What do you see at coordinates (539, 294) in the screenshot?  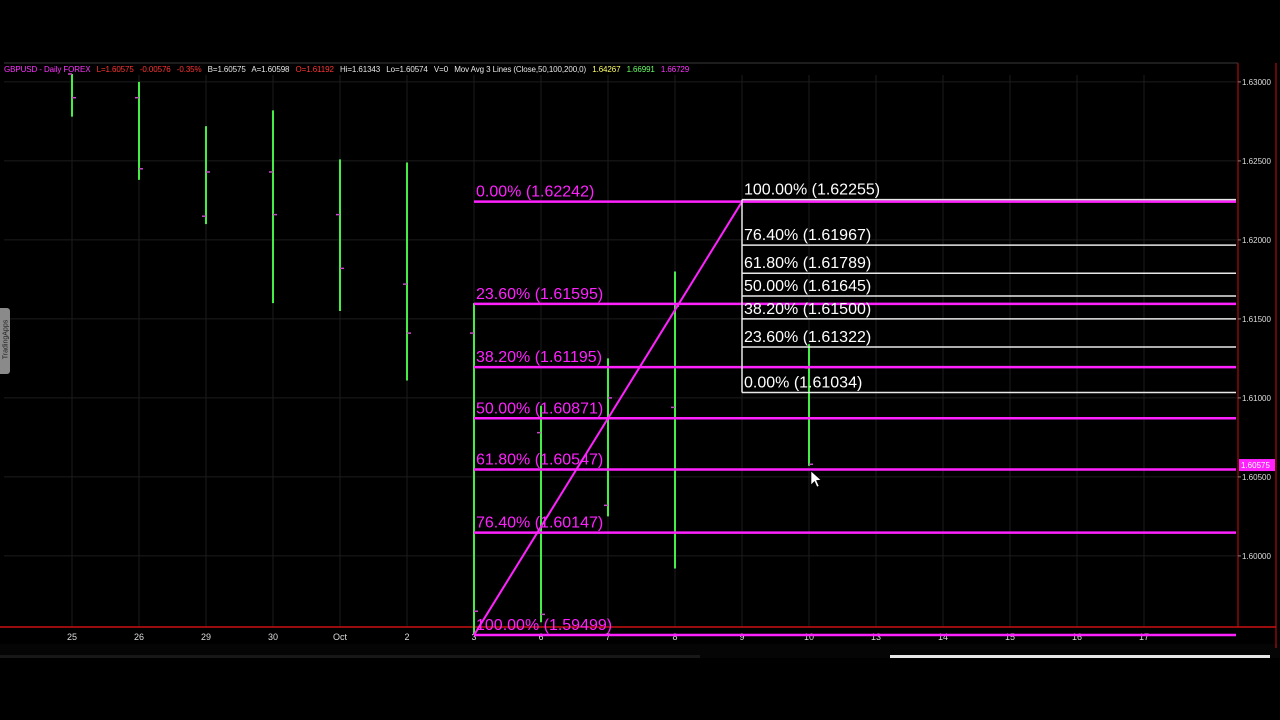 I see `fib-retracement-level-label: 23.60% (1.61595)` at bounding box center [539, 294].